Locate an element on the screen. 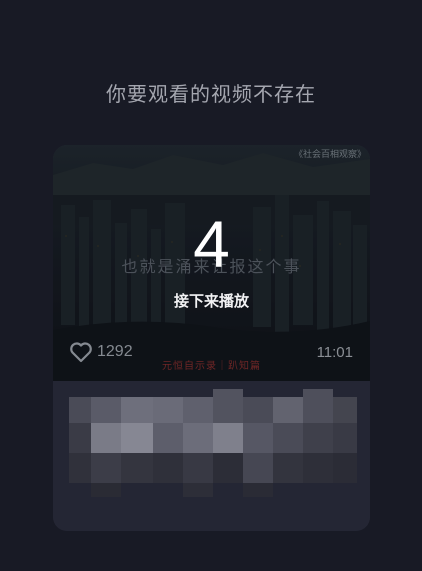 This screenshot has height=571, width=422. autoplay-countdown: 4 is located at coordinates (211, 244).